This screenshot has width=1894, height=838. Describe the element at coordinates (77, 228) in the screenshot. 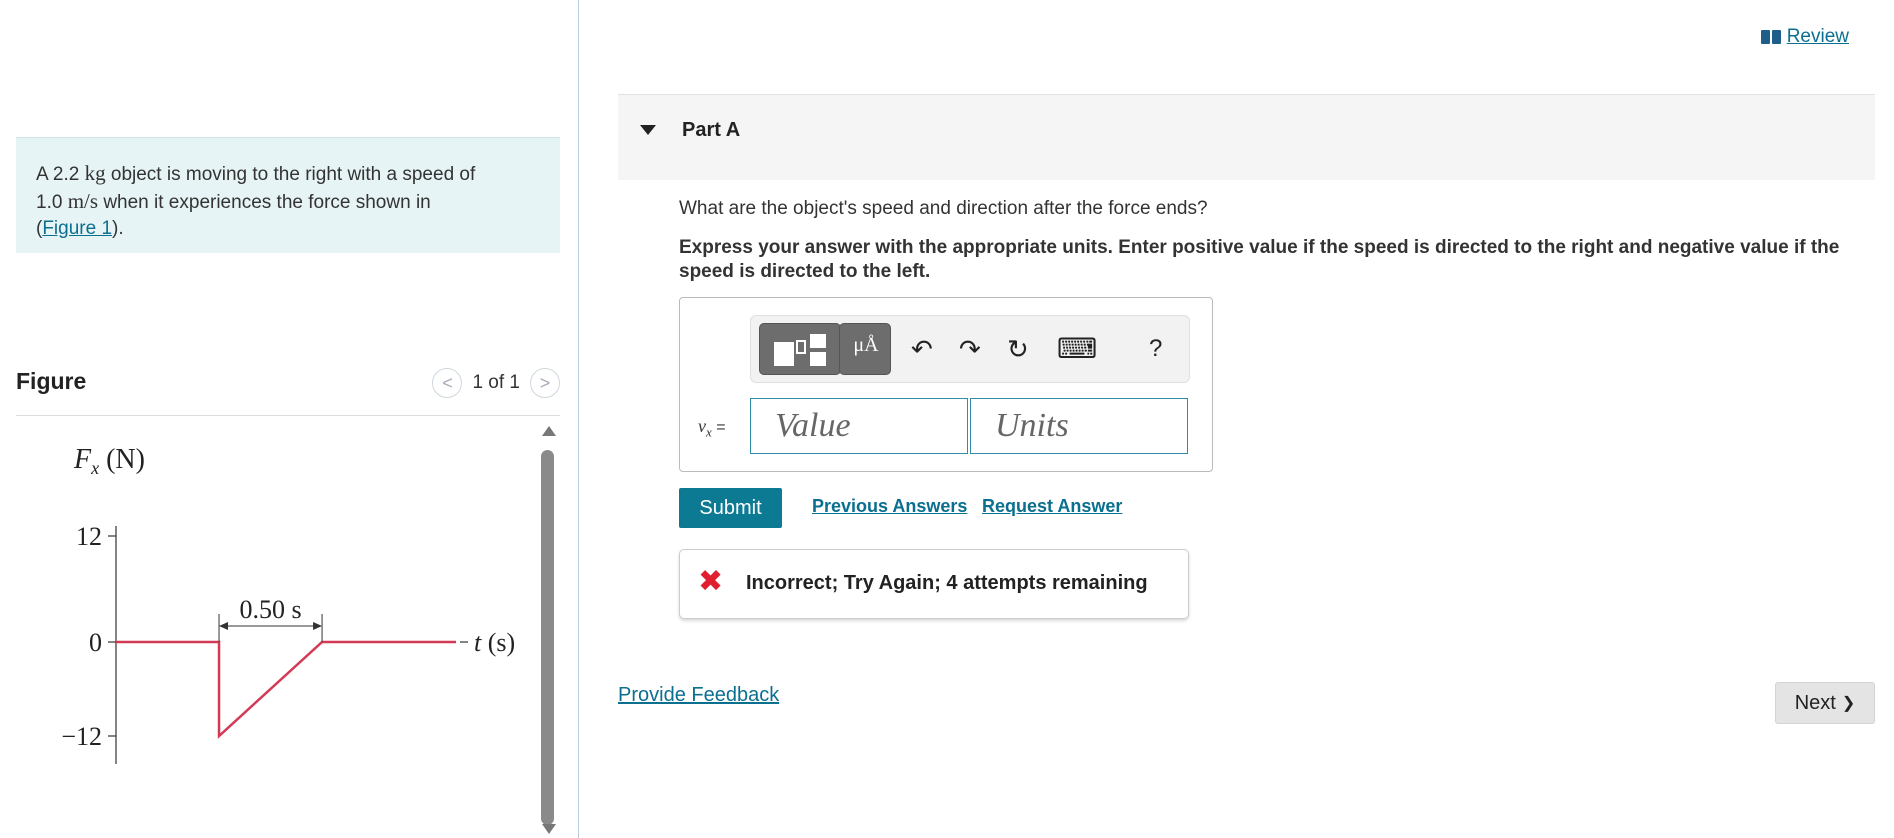

I see `figure-link: Figure 1` at that location.